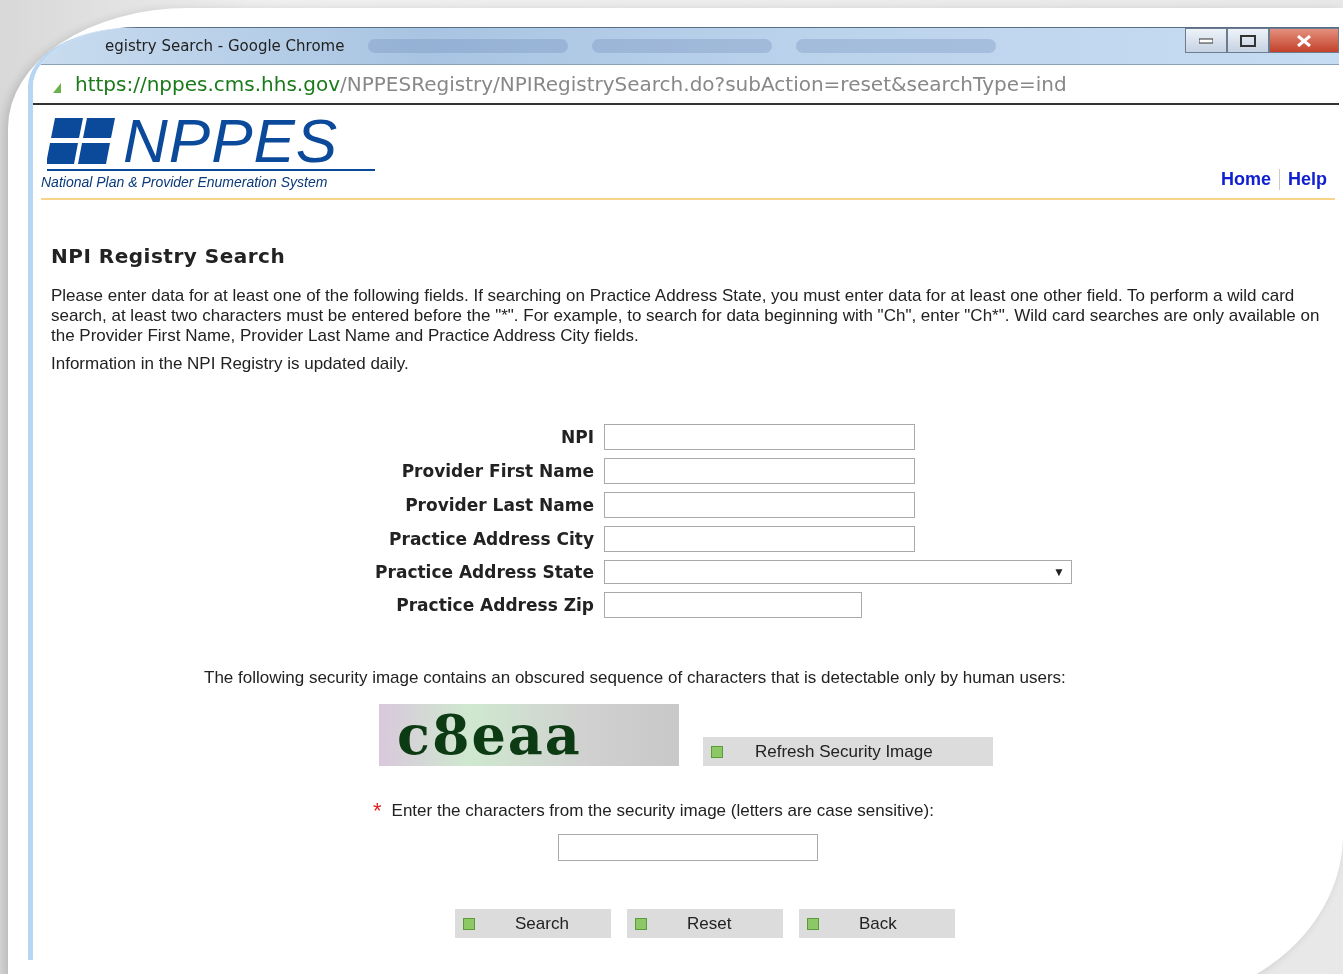 This screenshot has height=974, width=1343. I want to click on maximize-icon, so click(1248, 40).